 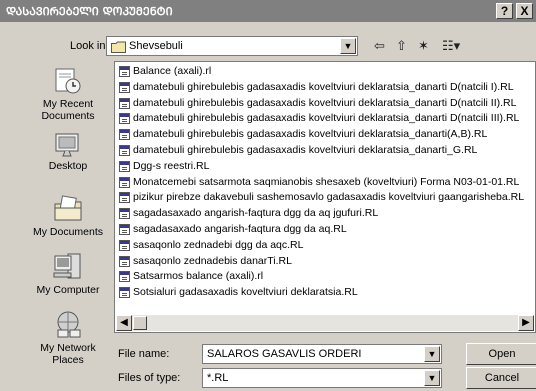 What do you see at coordinates (118, 48) in the screenshot?
I see `folder-icon` at bounding box center [118, 48].